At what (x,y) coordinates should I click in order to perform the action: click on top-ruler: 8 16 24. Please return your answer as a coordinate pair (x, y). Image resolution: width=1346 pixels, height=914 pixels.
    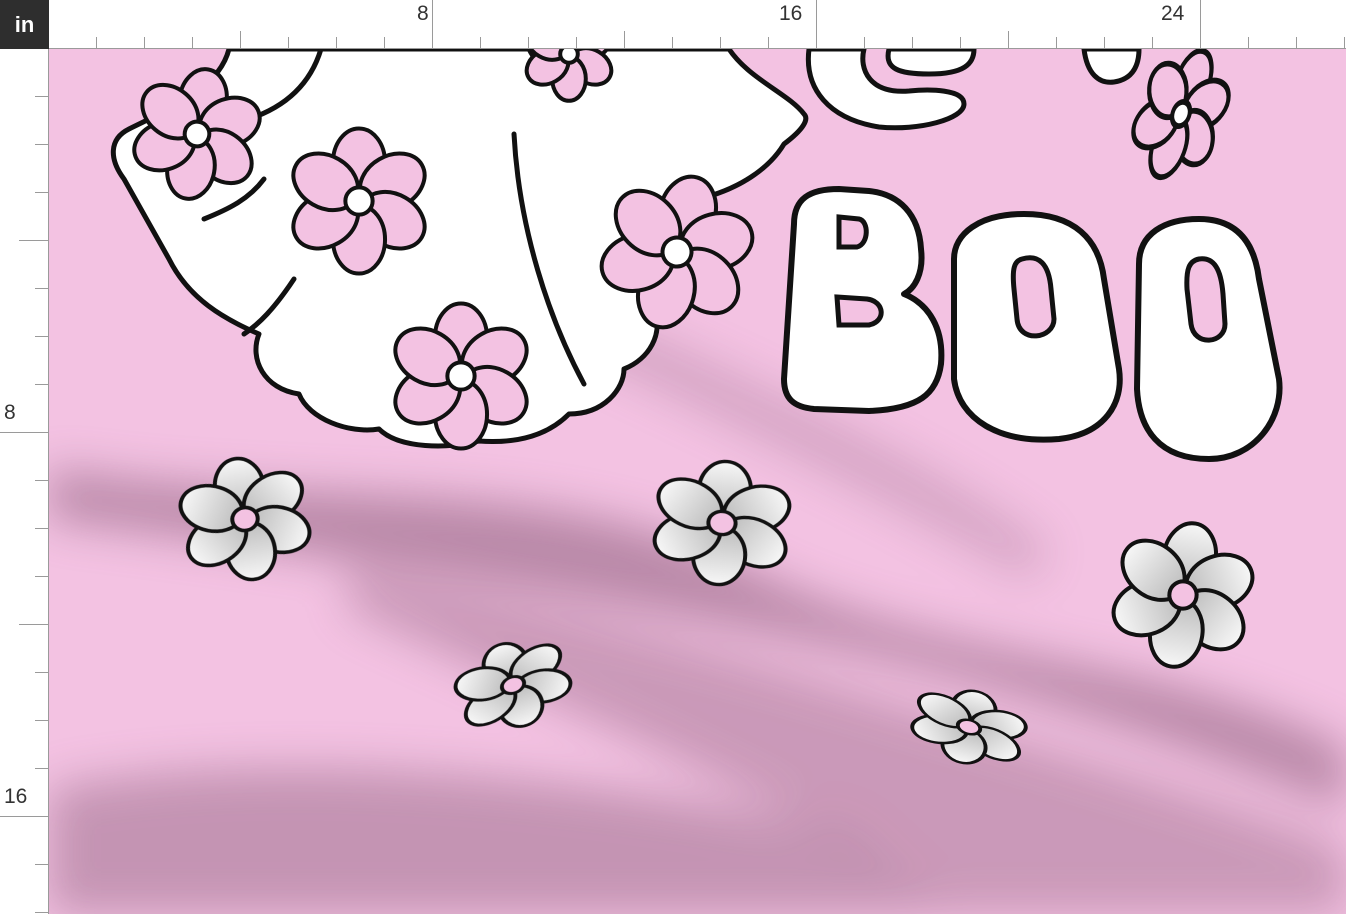
    Looking at the image, I should click on (697, 24).